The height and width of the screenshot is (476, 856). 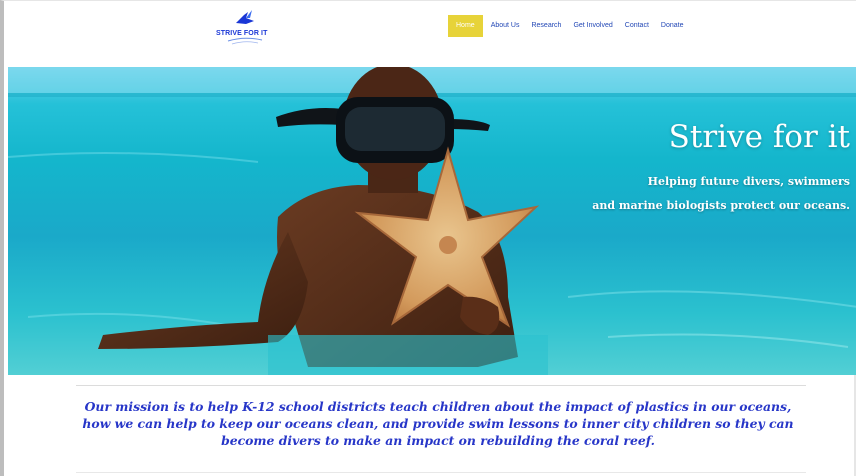 What do you see at coordinates (592, 26) in the screenshot?
I see `nav-item-get-involved: Get Involved` at bounding box center [592, 26].